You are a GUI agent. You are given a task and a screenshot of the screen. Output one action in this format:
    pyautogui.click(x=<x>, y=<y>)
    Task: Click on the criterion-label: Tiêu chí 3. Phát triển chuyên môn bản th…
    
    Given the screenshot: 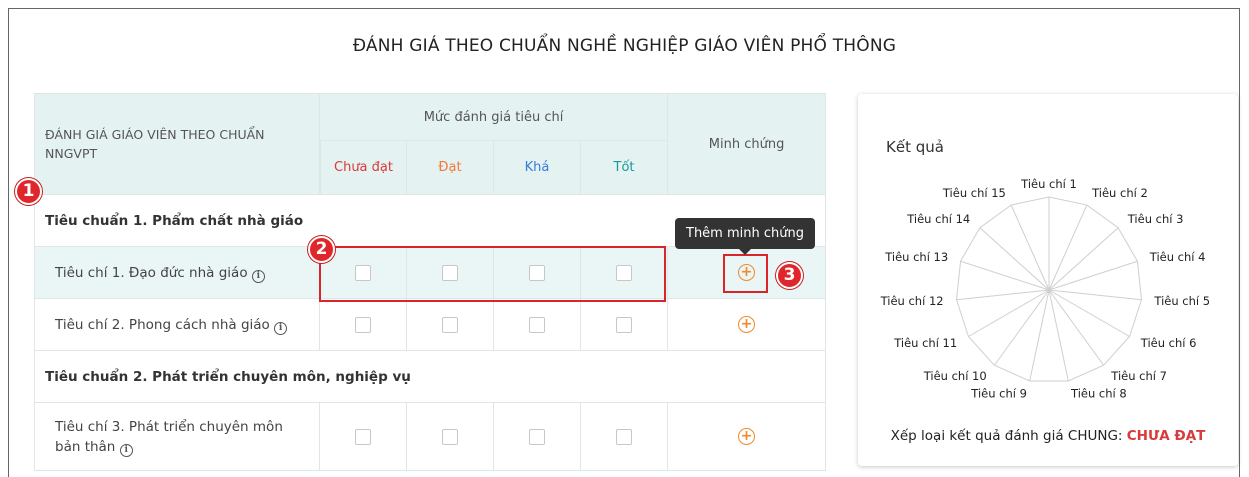 What is the action you would take?
    pyautogui.click(x=177, y=437)
    